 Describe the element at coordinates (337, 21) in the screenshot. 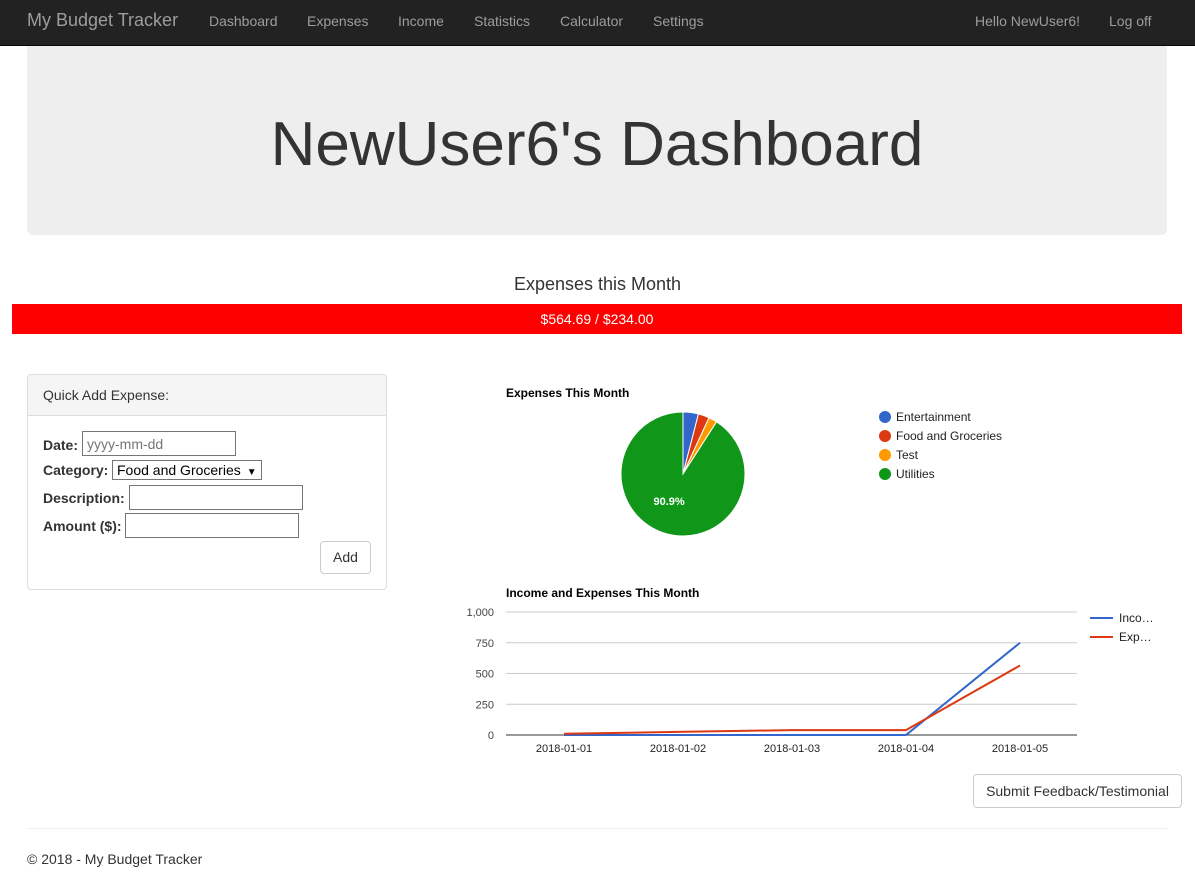

I see `nav-expenses: Expenses` at that location.